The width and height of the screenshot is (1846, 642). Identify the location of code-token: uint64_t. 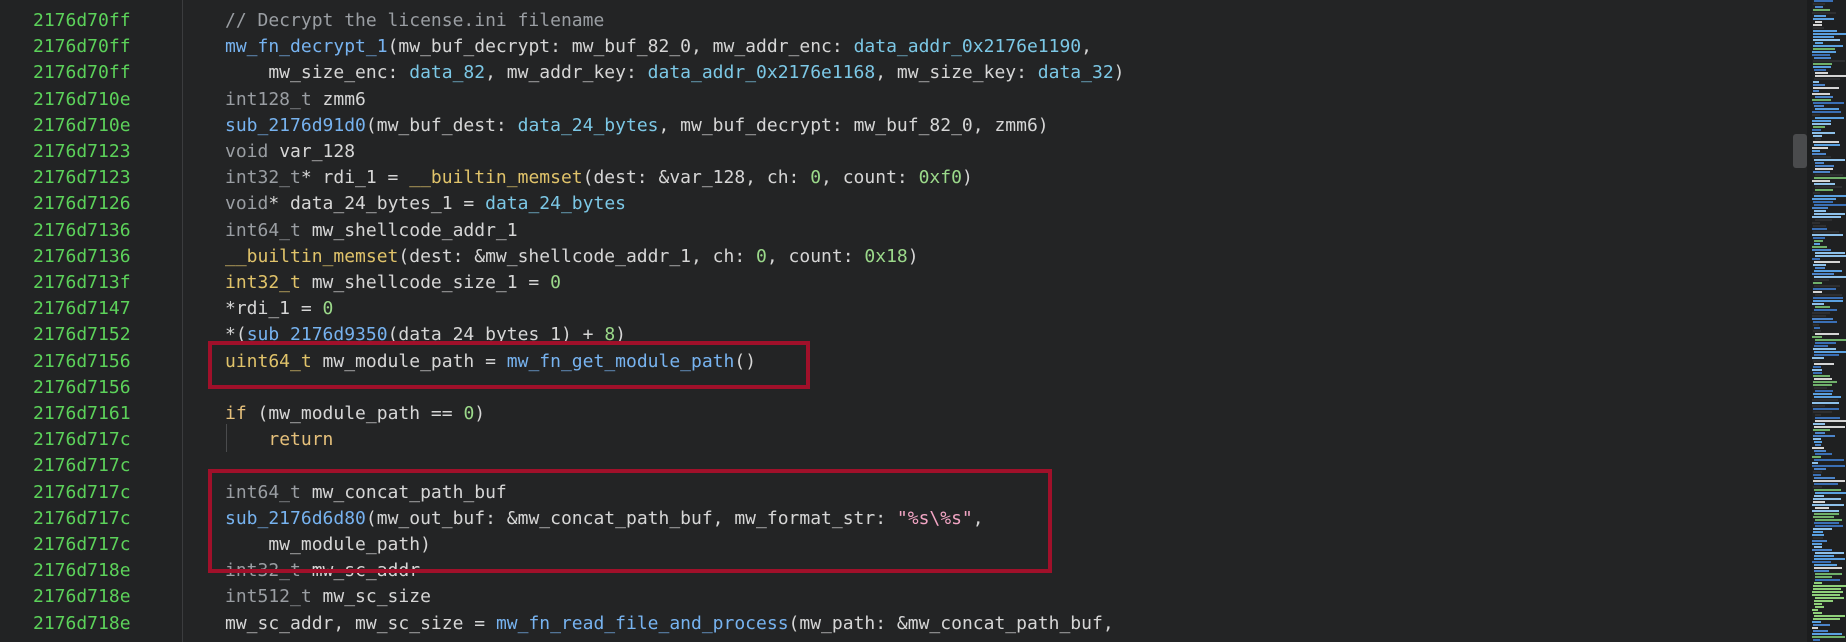
(268, 361).